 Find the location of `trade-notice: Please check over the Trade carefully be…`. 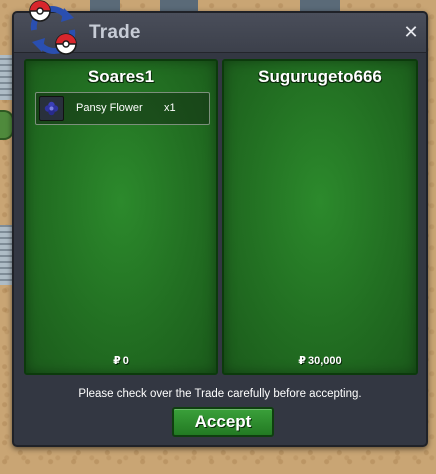

trade-notice: Please check over the Trade carefully be… is located at coordinates (220, 394).